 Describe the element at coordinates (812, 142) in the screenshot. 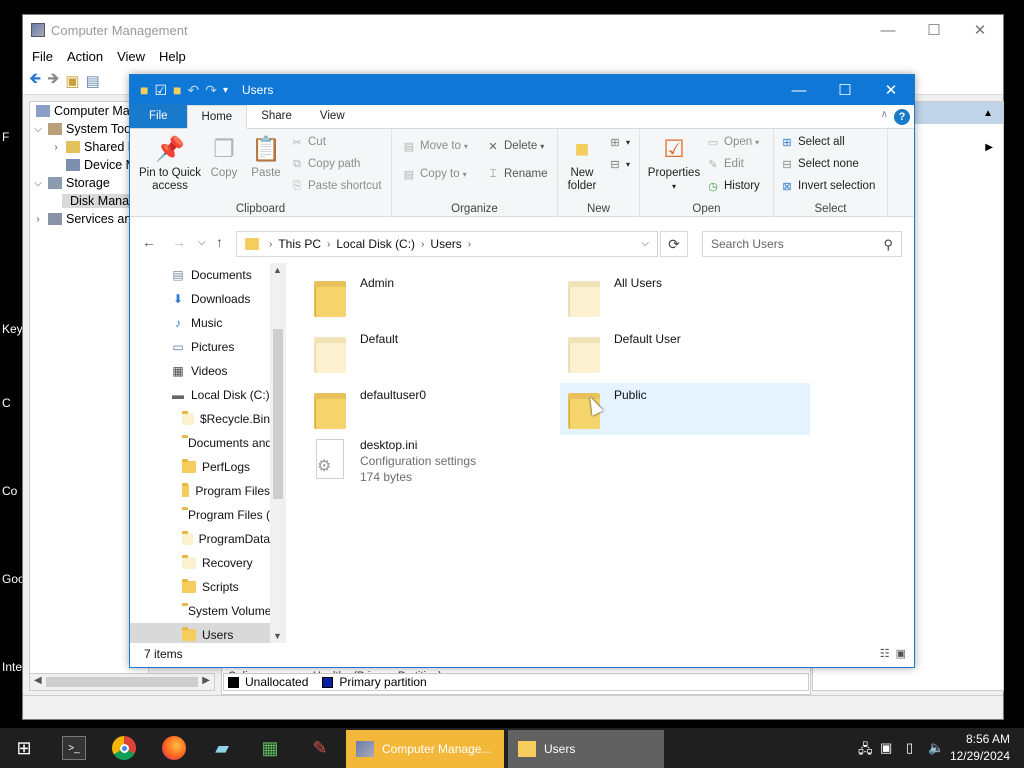

I see `select-all-button: ⊞ Select all` at that location.